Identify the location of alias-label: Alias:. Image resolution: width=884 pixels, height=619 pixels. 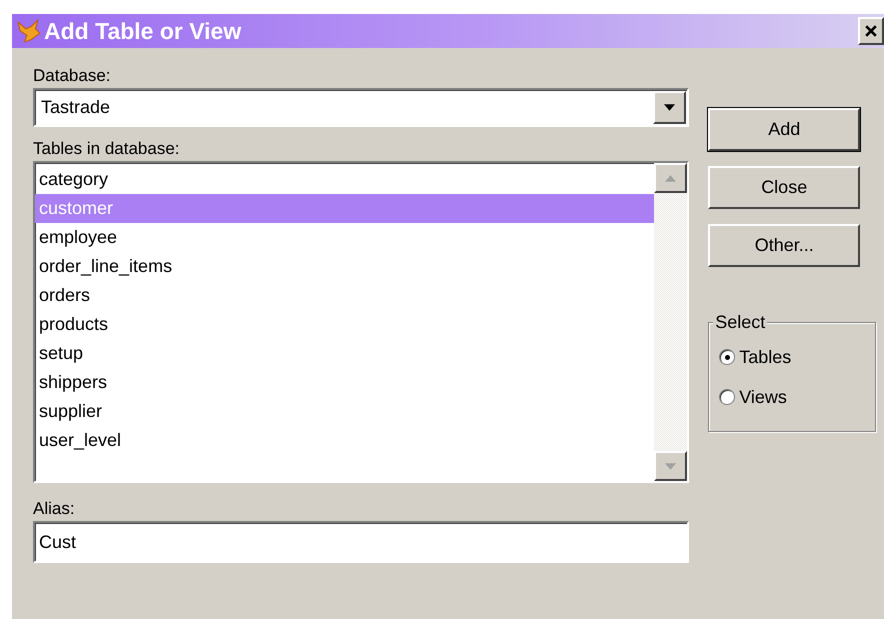
(54, 509).